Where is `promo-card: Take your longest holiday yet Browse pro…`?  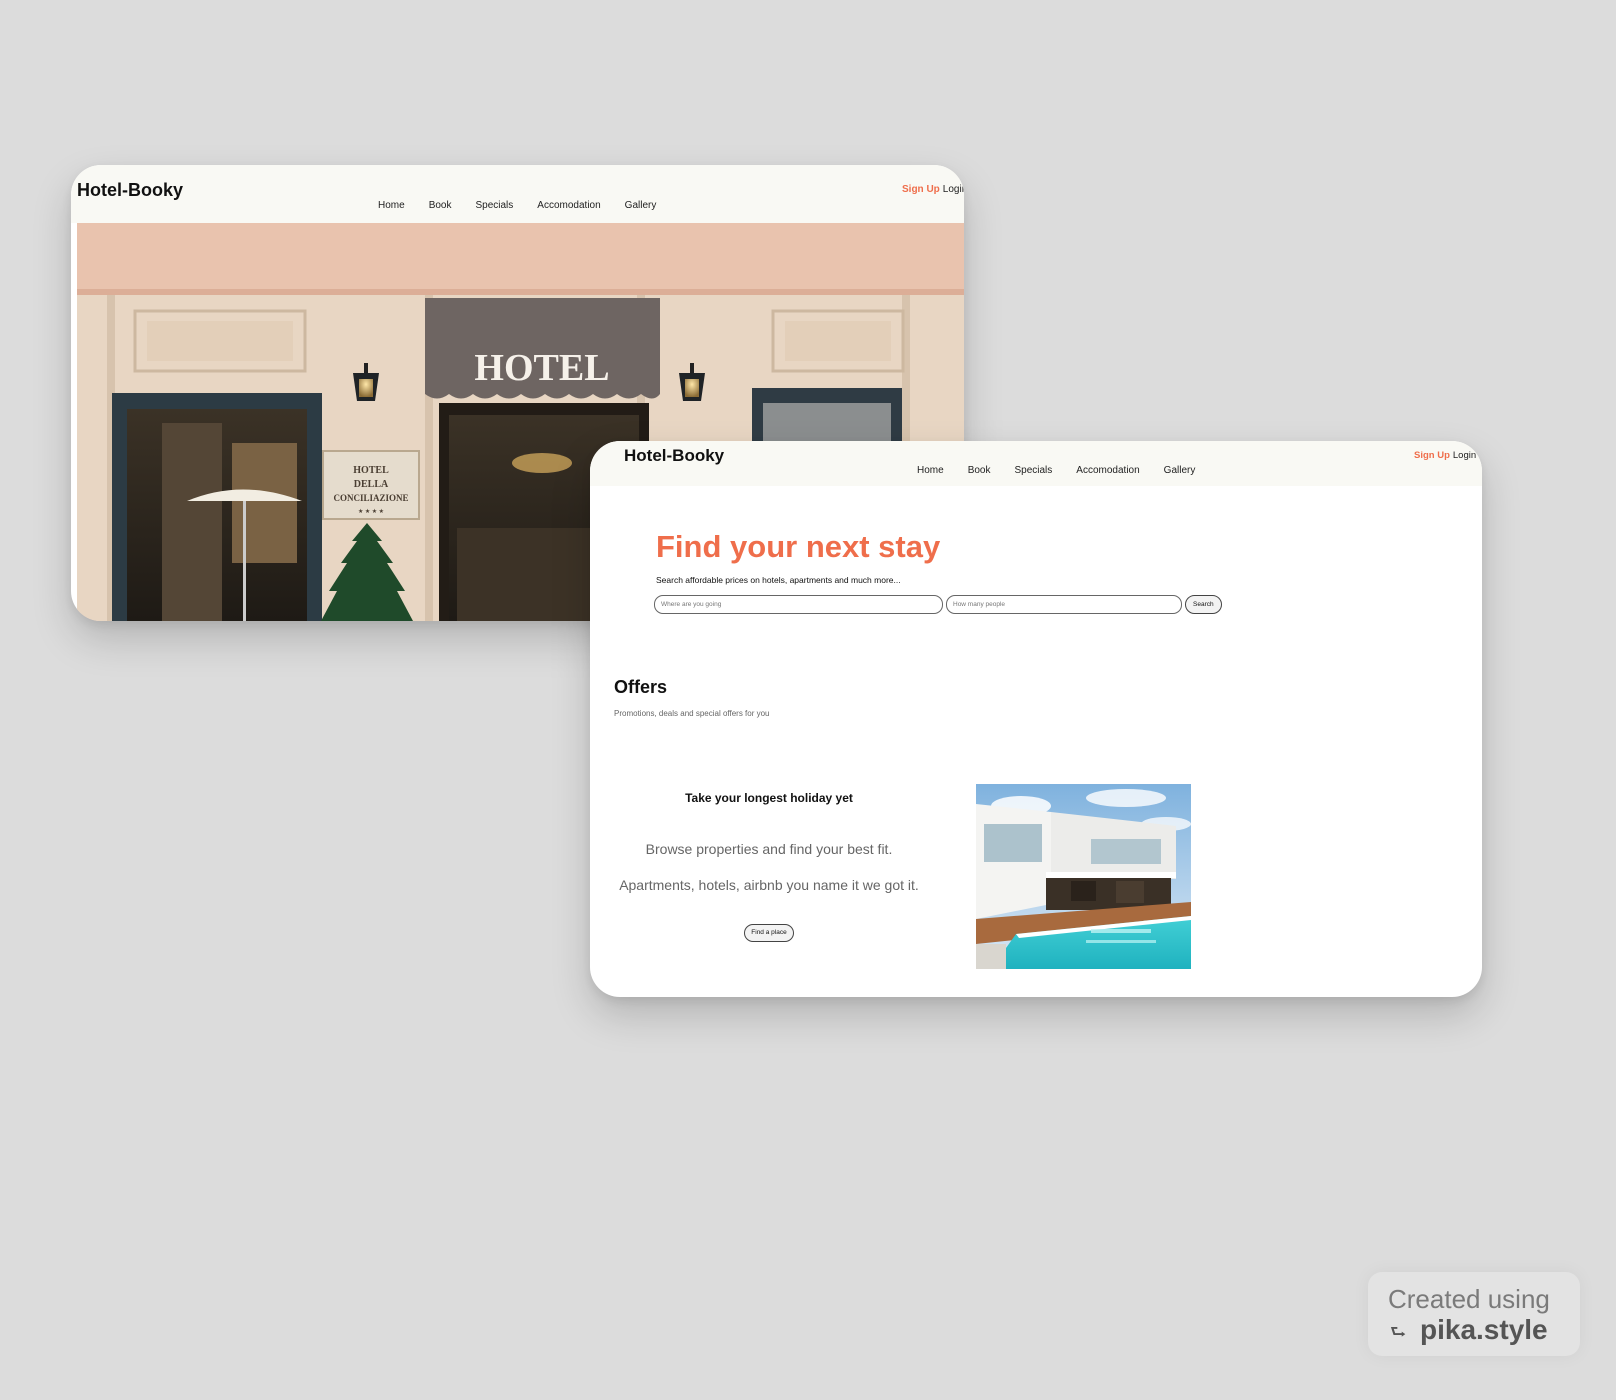 promo-card: Take your longest holiday yet Browse pro… is located at coordinates (769, 866).